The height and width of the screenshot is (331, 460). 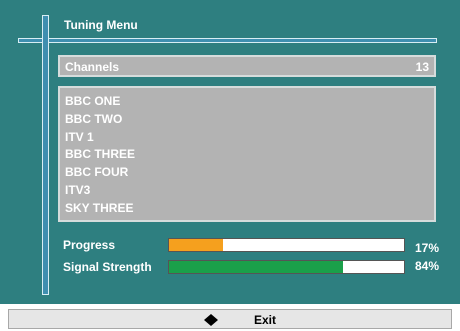 I want to click on up-down-arrow-icon, so click(x=211, y=322).